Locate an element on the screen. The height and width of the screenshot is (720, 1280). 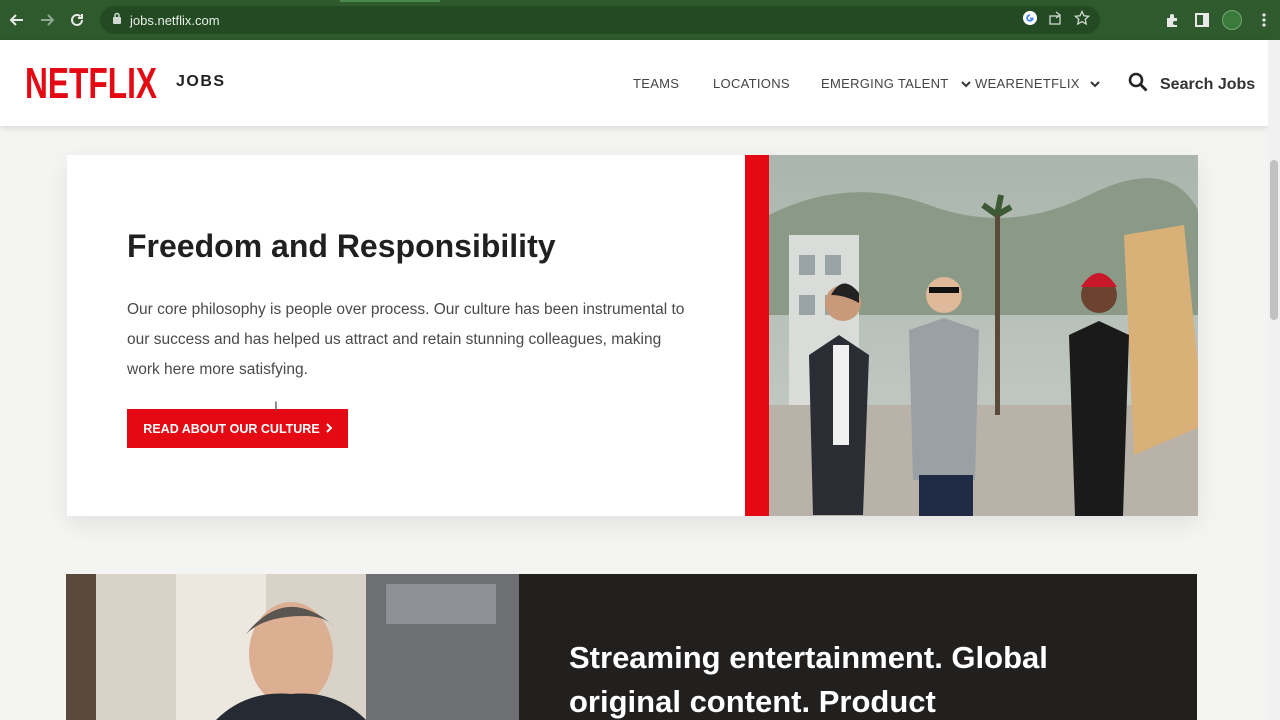
active-tab-indicator is located at coordinates (390, 1).